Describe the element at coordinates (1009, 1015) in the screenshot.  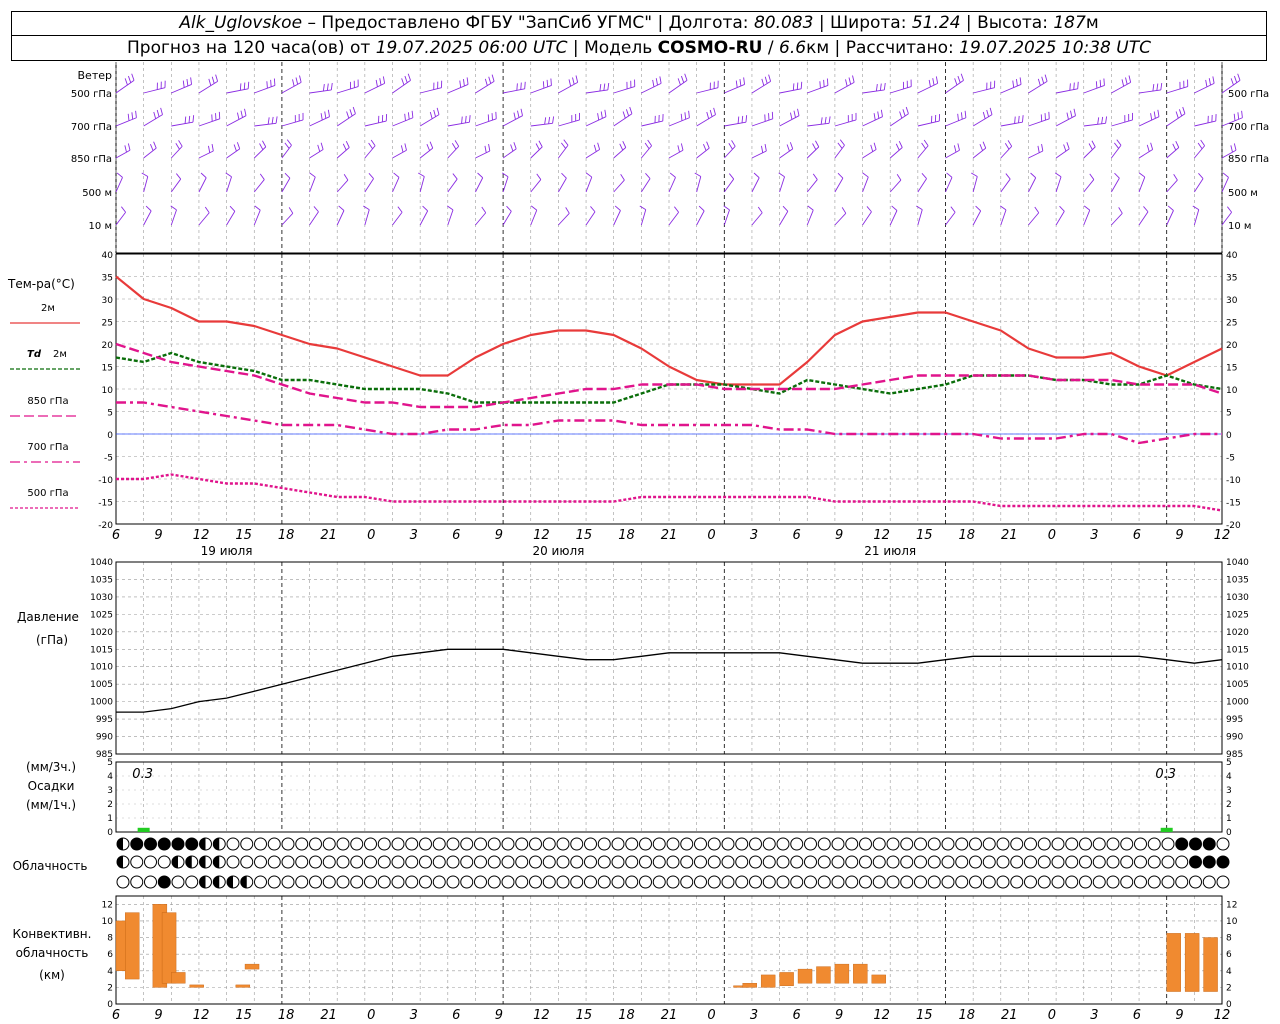
I see `hour-tick-label: 21` at that location.